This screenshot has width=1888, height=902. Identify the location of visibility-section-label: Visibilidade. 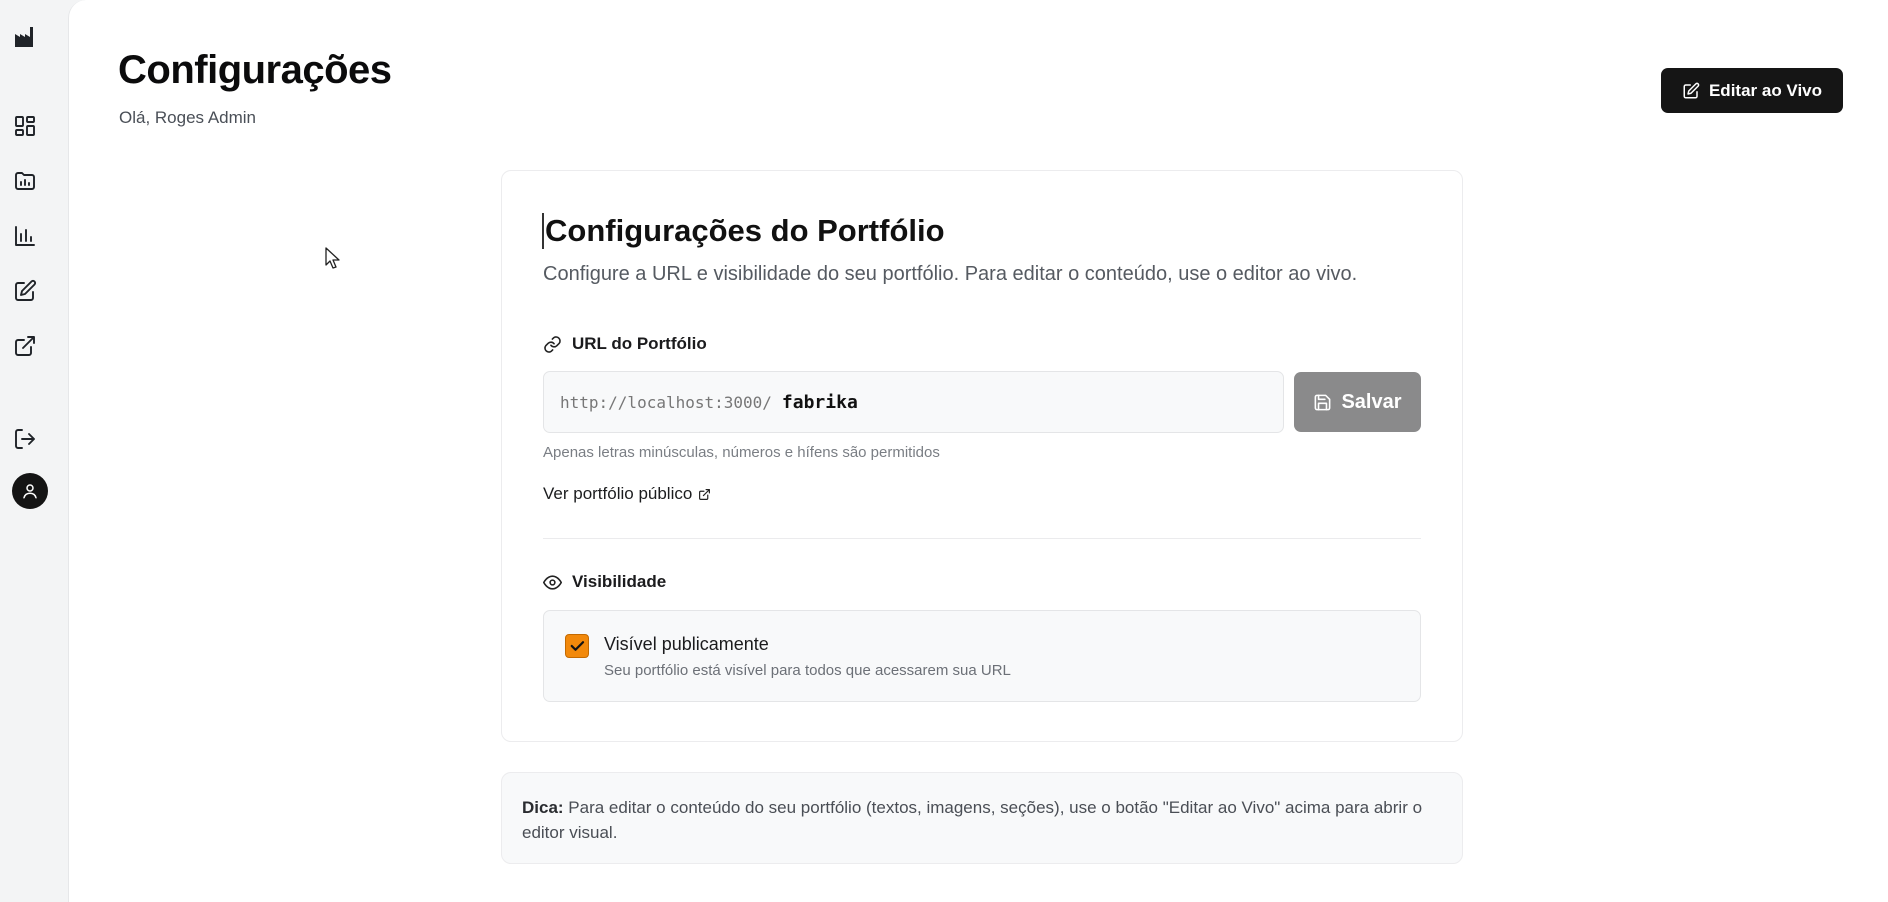
(604, 582).